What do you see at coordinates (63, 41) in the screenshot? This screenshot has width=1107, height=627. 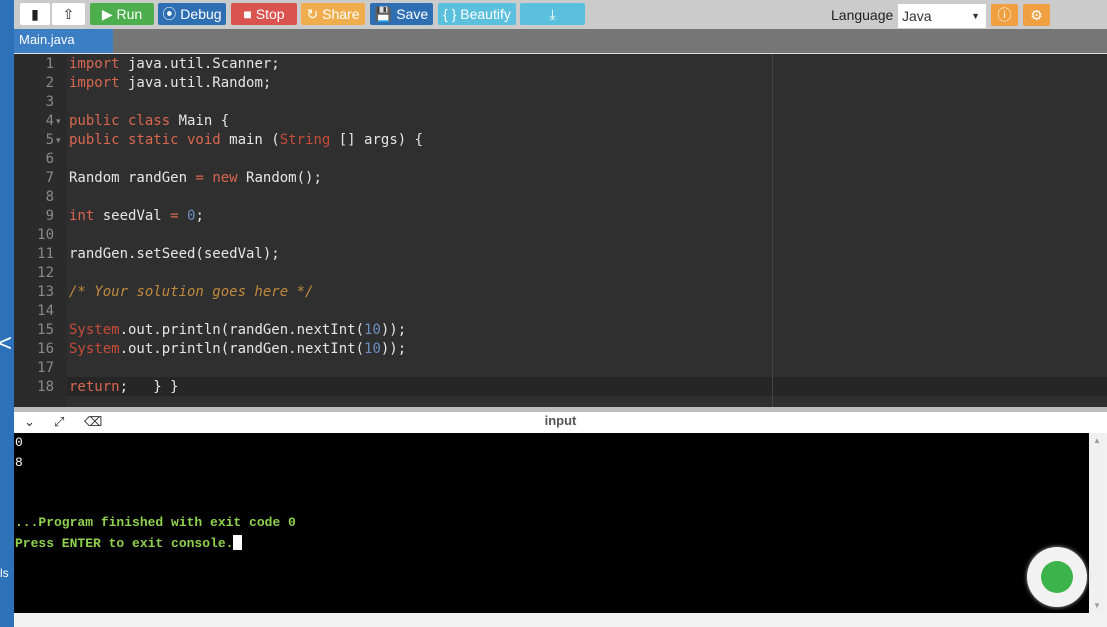 I see `tab-main-java: Main.java` at bounding box center [63, 41].